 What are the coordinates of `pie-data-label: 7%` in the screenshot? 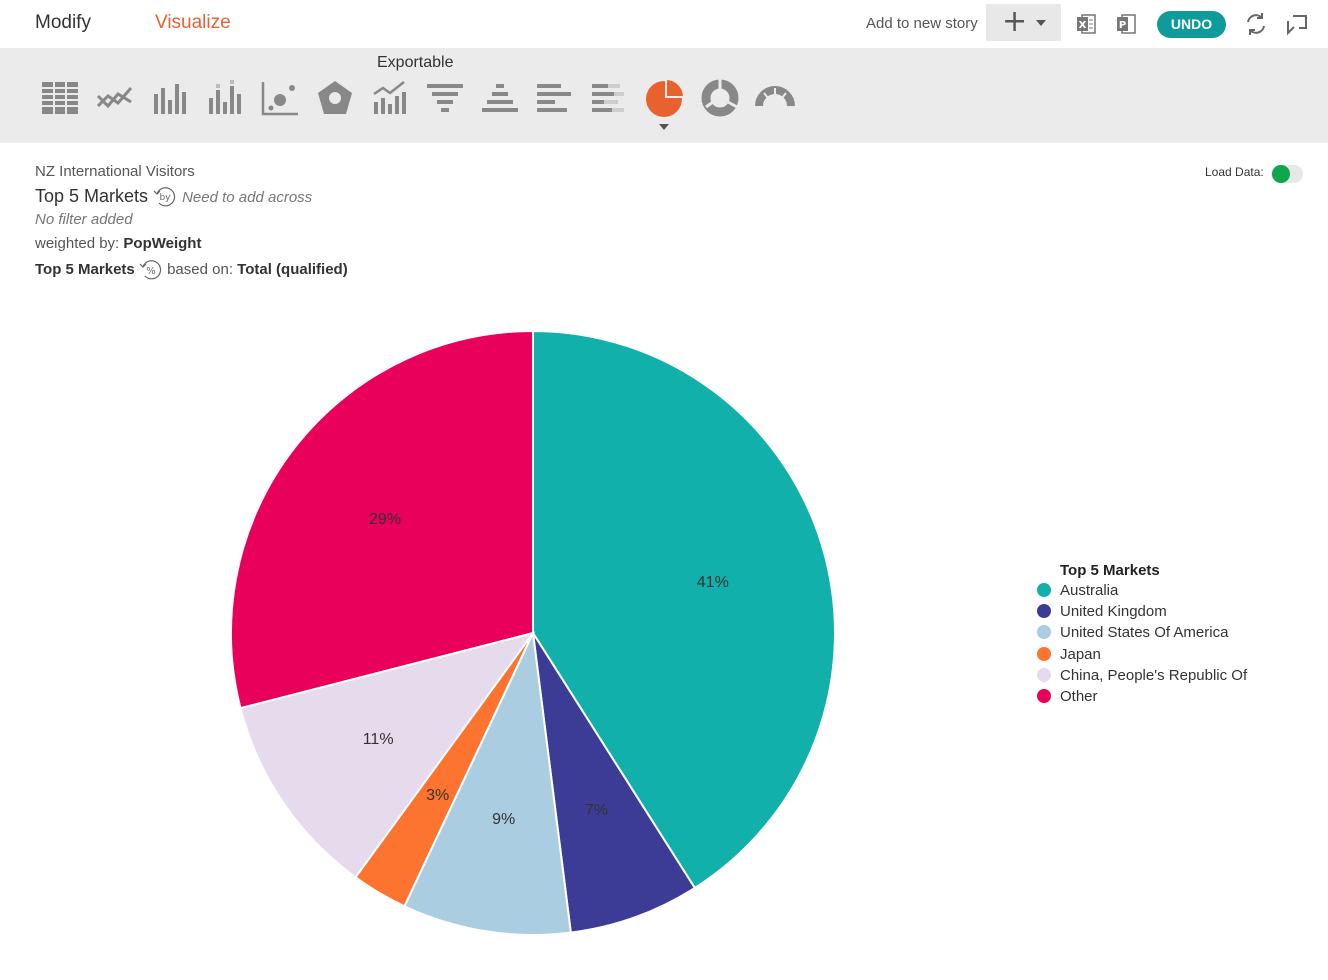 It's located at (596, 810).